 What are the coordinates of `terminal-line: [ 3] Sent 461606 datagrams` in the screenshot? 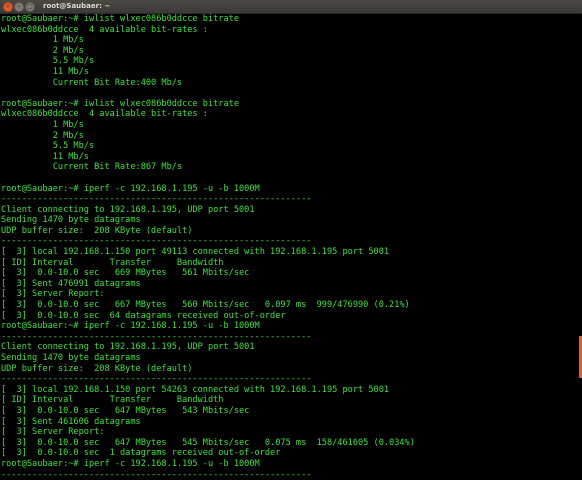 It's located at (71, 421).